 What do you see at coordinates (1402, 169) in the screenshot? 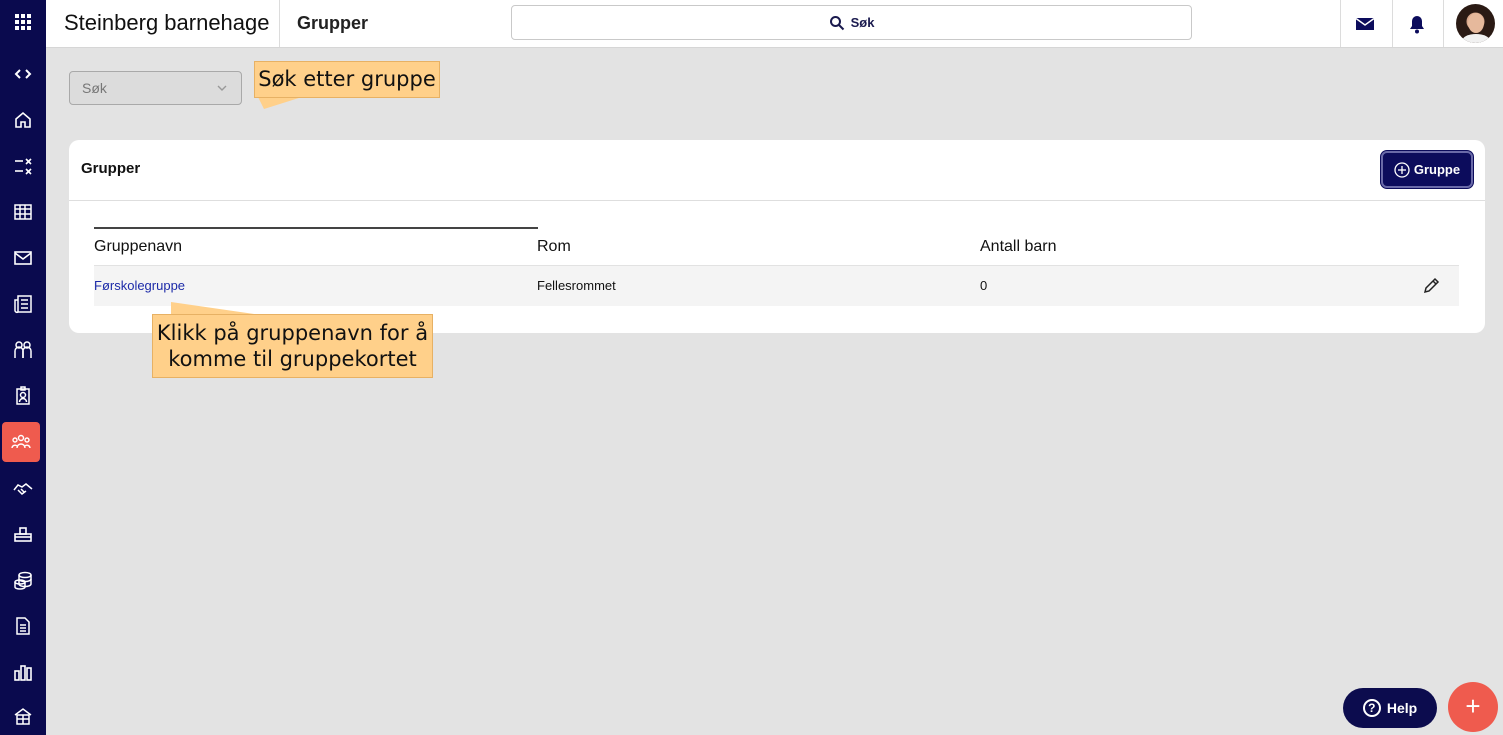
I see `plus-circle-icon` at bounding box center [1402, 169].